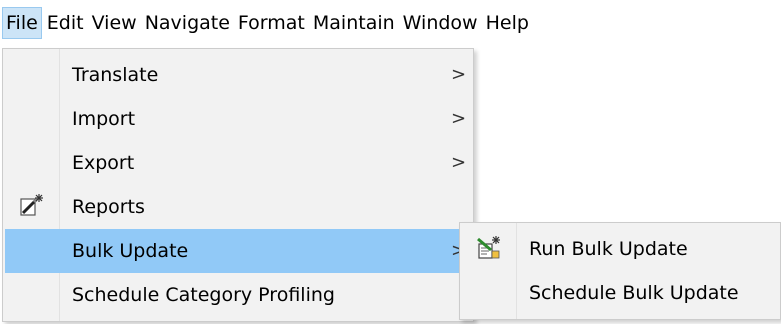  Describe the element at coordinates (238, 163) in the screenshot. I see `menu-item-export: Export >` at that location.